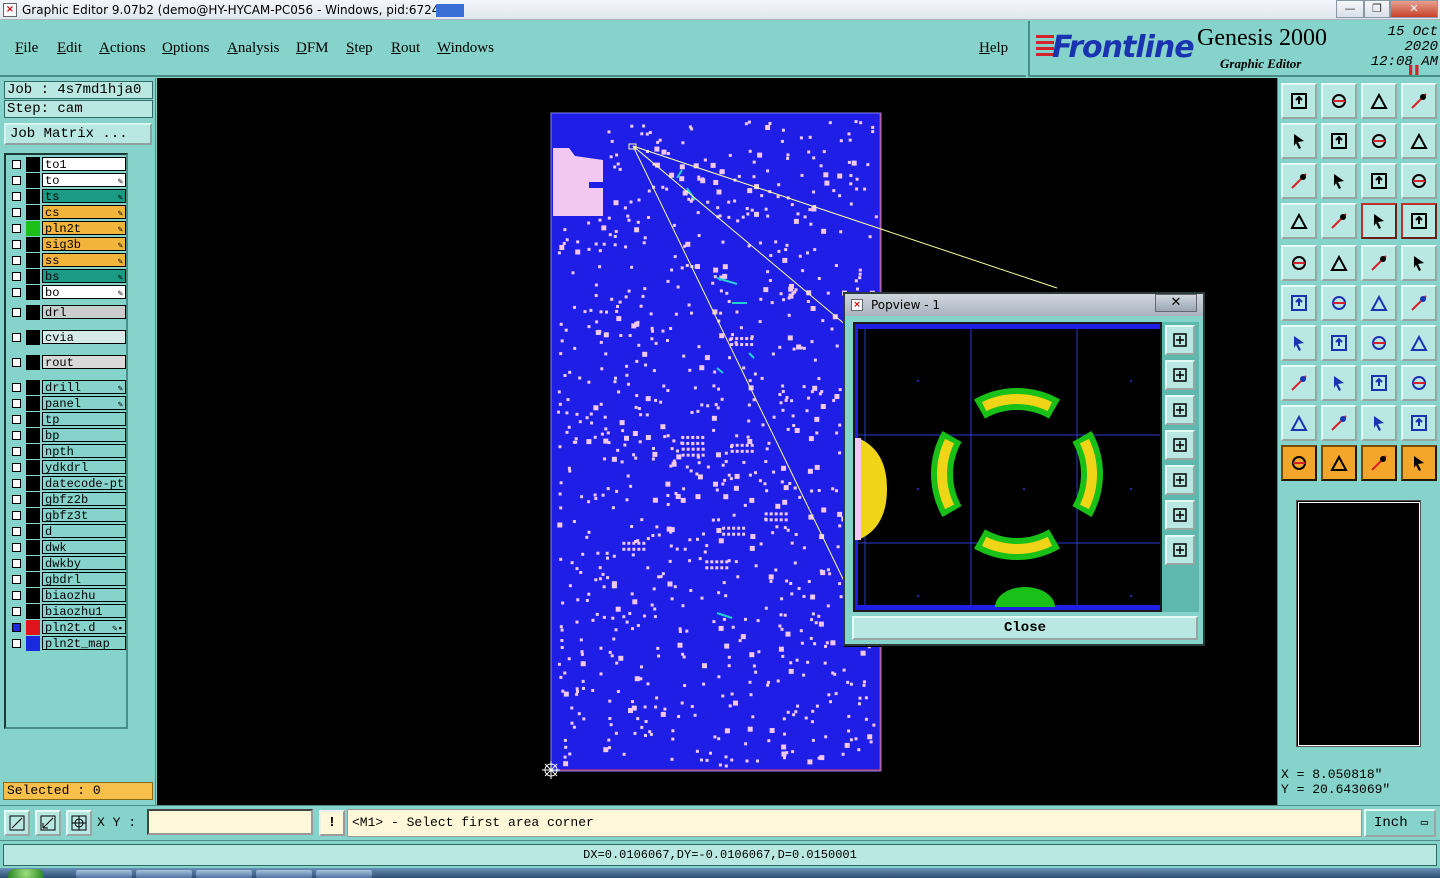 The image size is (1440, 878). Describe the element at coordinates (84, 499) in the screenshot. I see `layer-name: gbfz2b` at that location.